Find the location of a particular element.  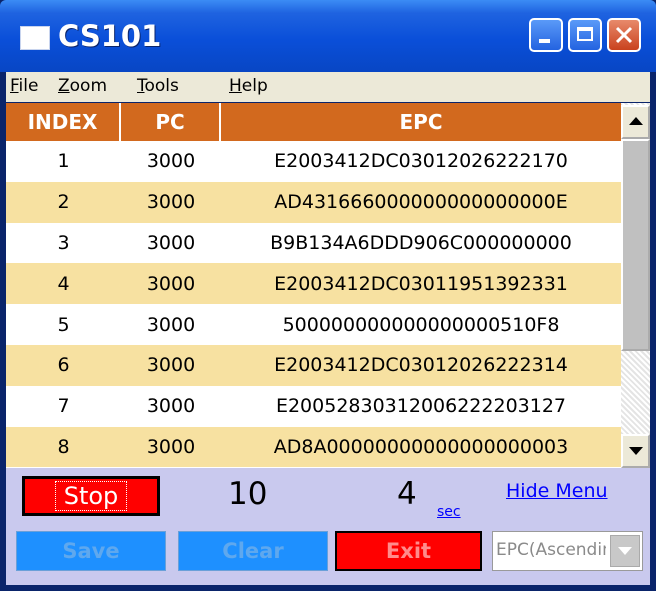

sort-order-value: EPC(Ascending) is located at coordinates (551, 550).